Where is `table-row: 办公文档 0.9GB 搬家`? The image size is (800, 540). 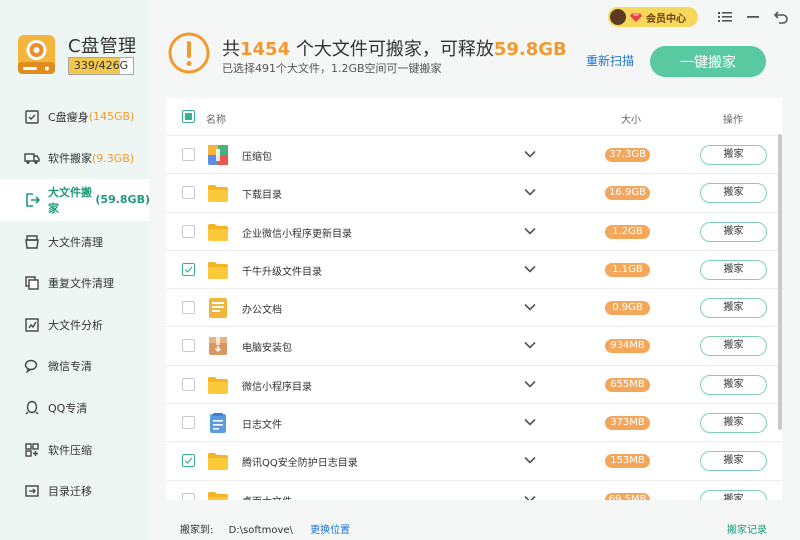 table-row: 办公文档 0.9GB 搬家 is located at coordinates (474, 307).